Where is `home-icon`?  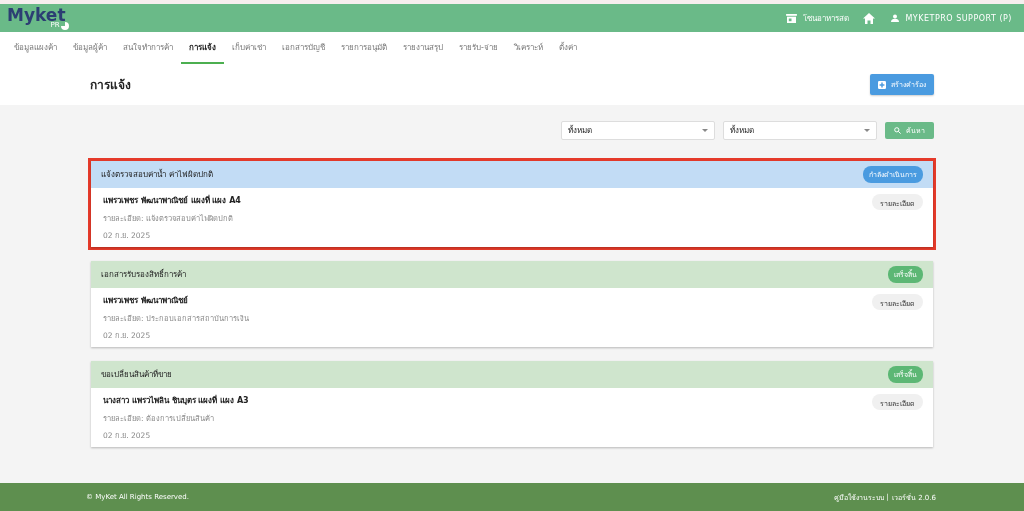 home-icon is located at coordinates (869, 18).